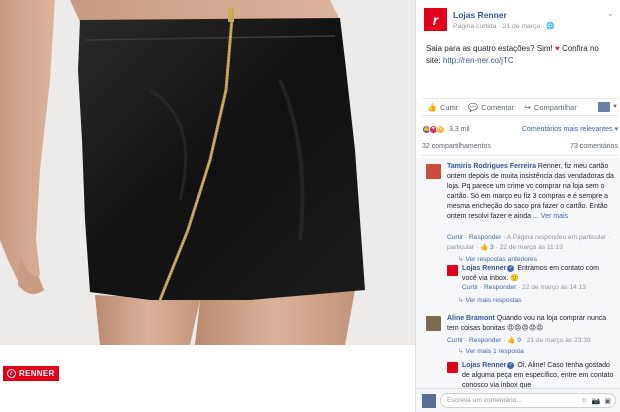 This screenshot has height=412, width=620. What do you see at coordinates (471, 318) in the screenshot?
I see `commenter-name: Aline Bramont` at bounding box center [471, 318].